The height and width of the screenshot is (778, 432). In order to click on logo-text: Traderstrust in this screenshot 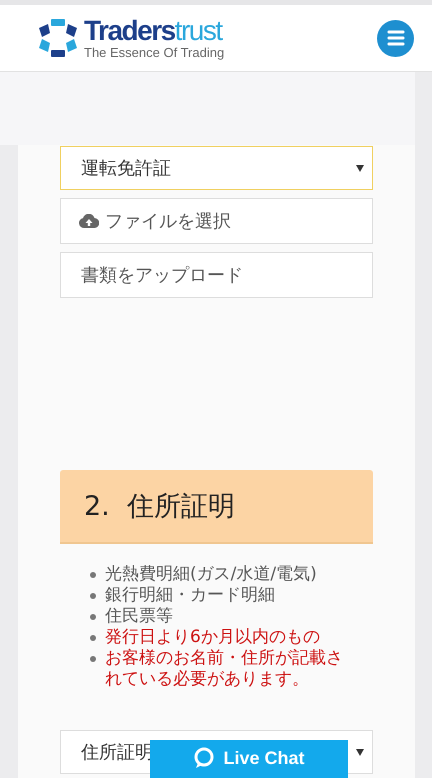, I will do `click(154, 31)`.